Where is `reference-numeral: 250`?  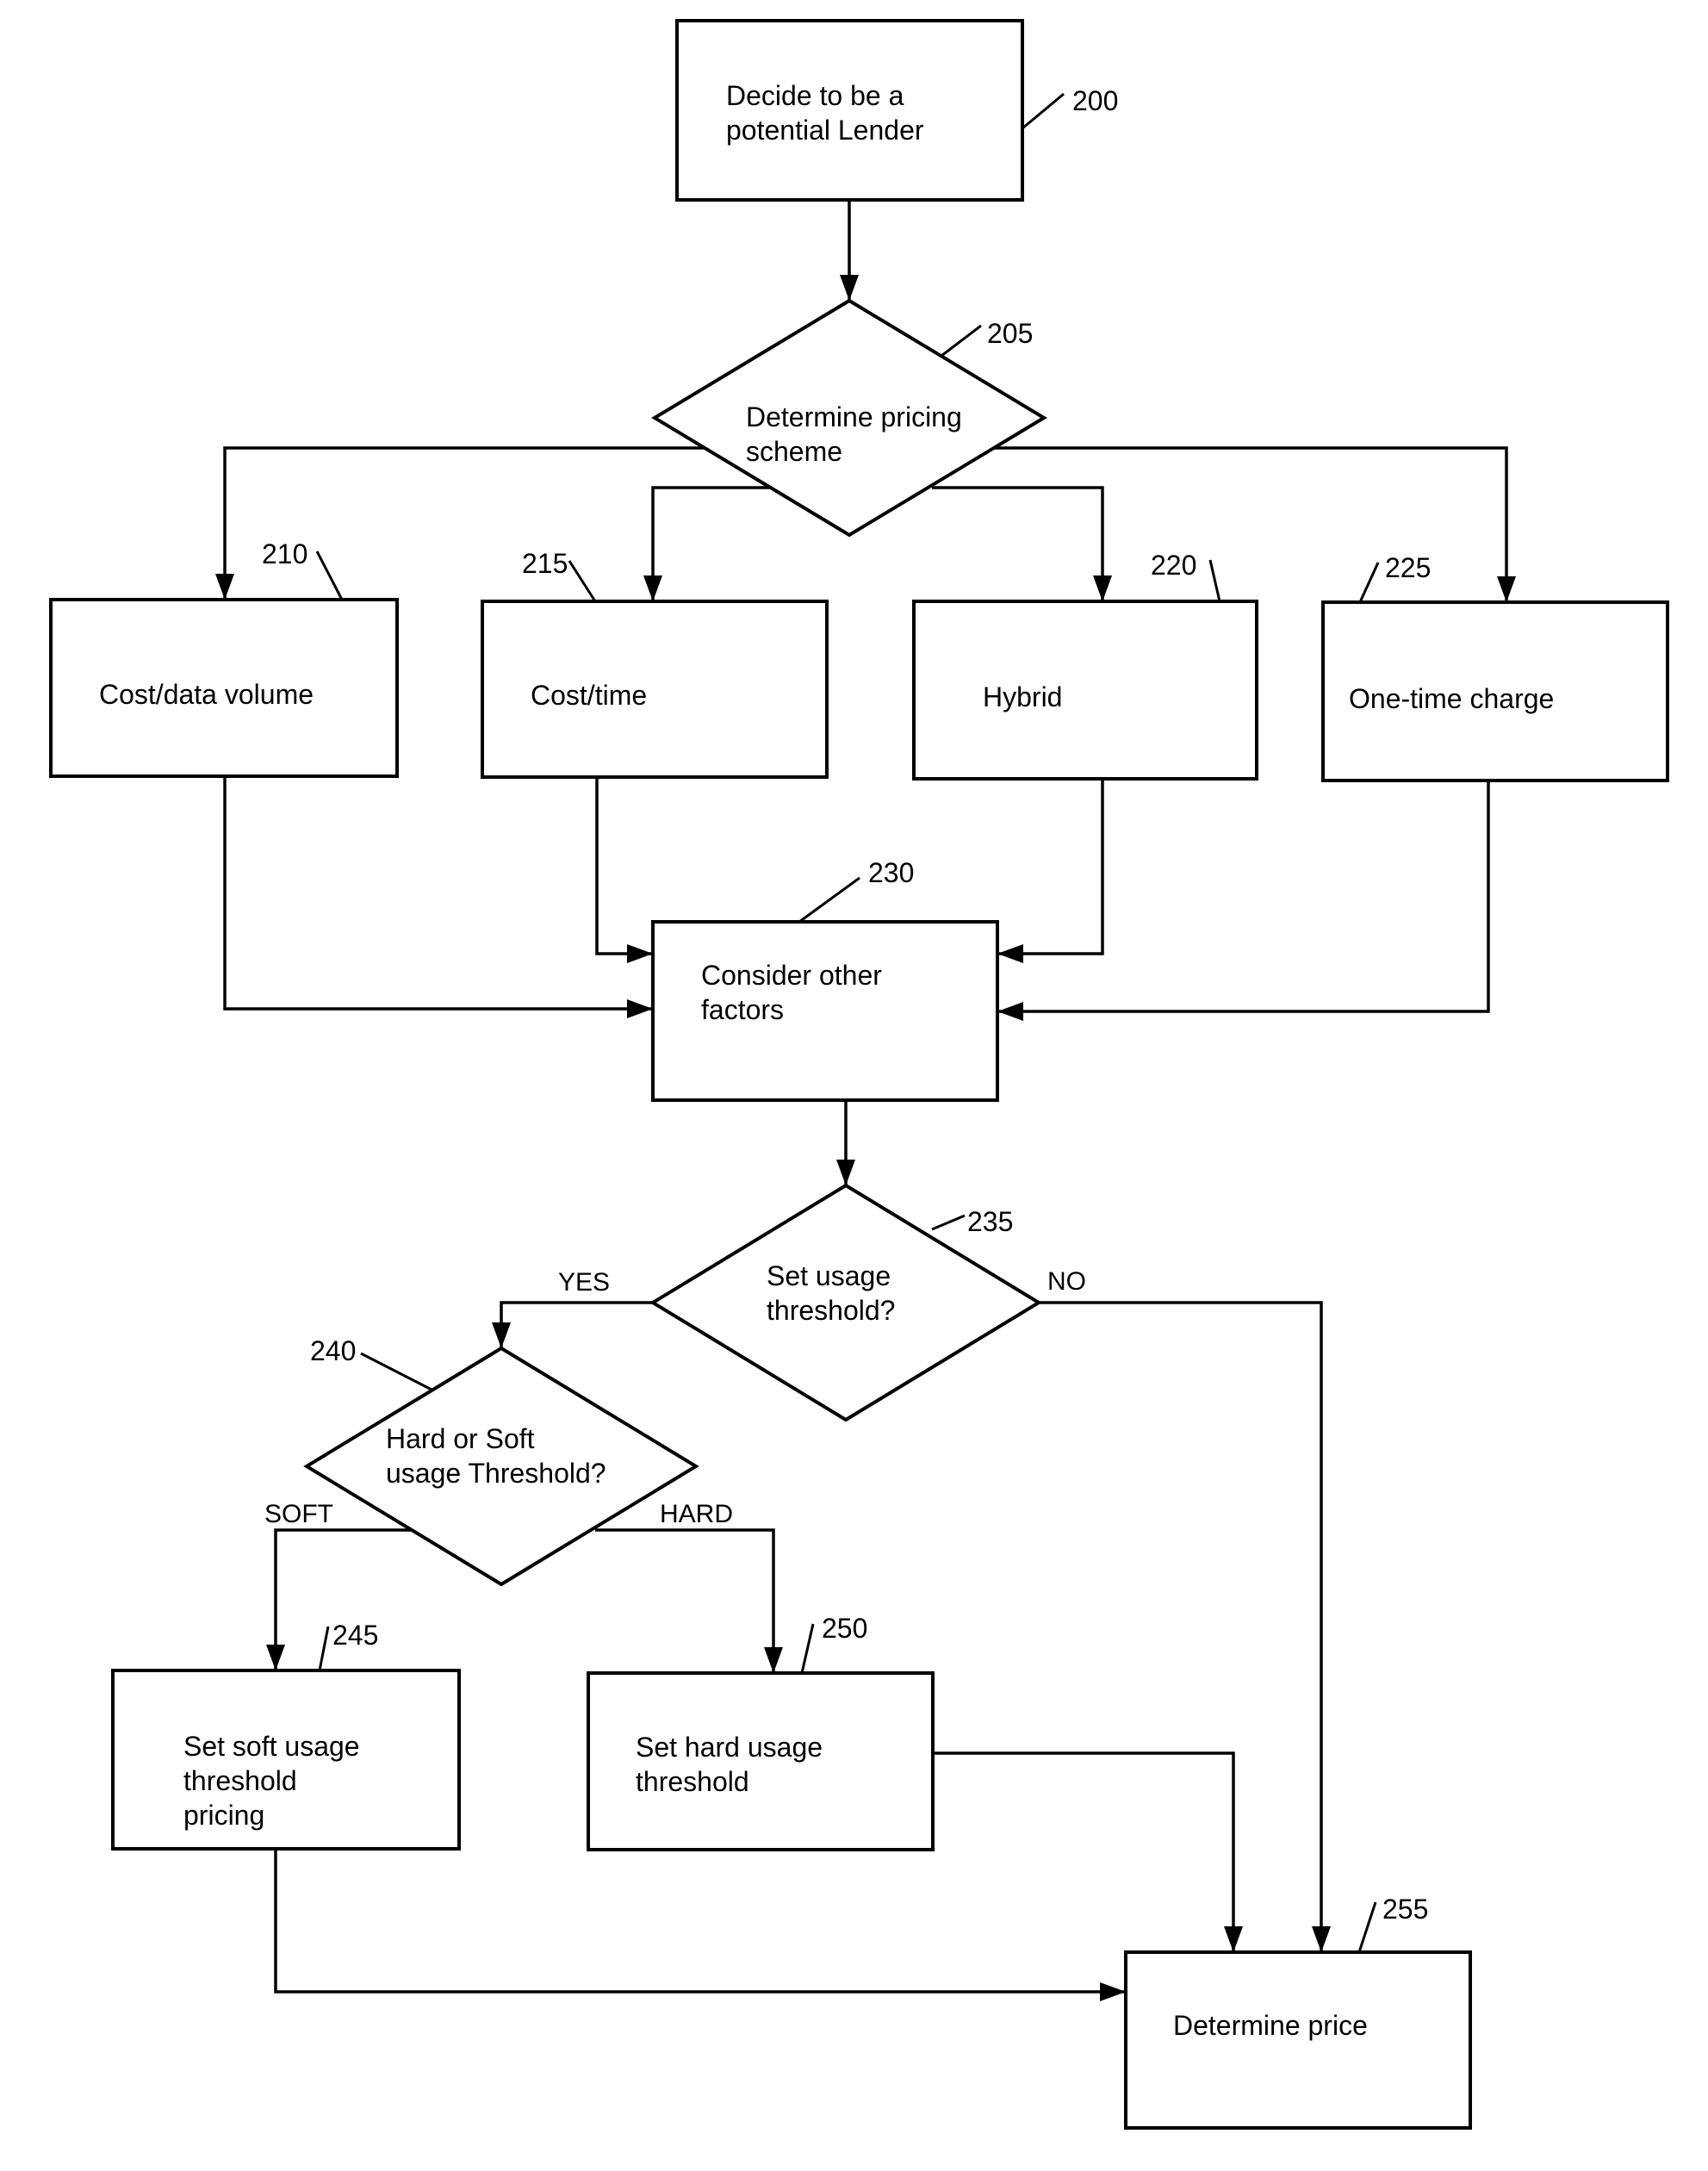
reference-numeral: 250 is located at coordinates (844, 1628).